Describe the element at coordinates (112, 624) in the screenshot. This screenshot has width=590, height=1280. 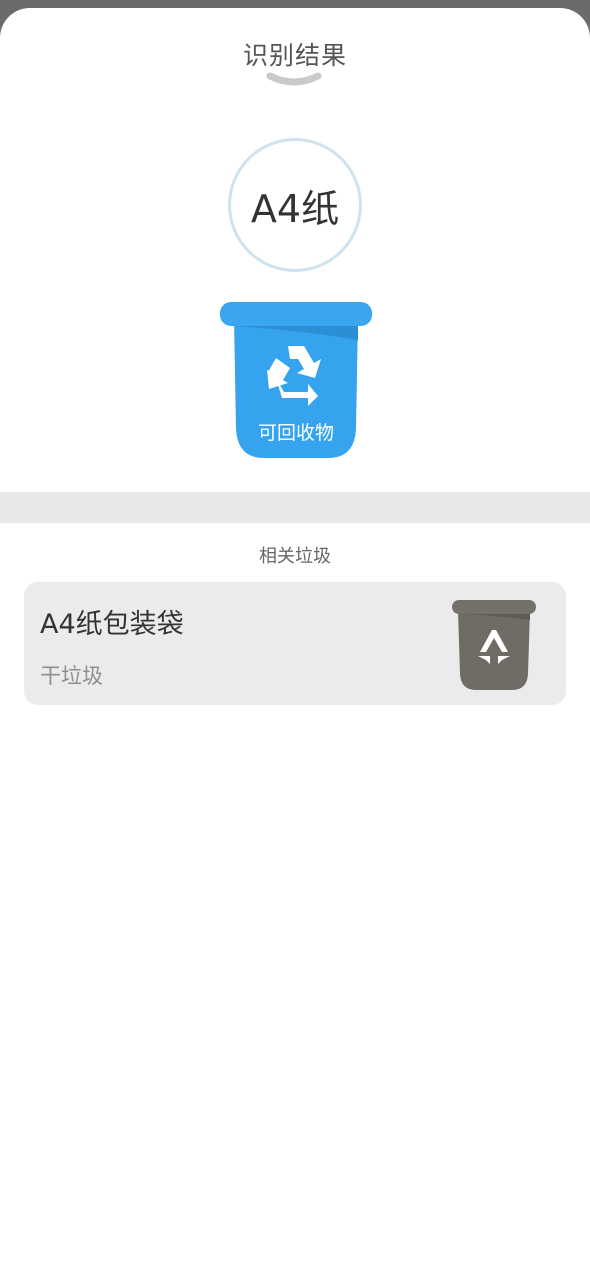
I see `related-item-name: A4纸包装袋` at that location.